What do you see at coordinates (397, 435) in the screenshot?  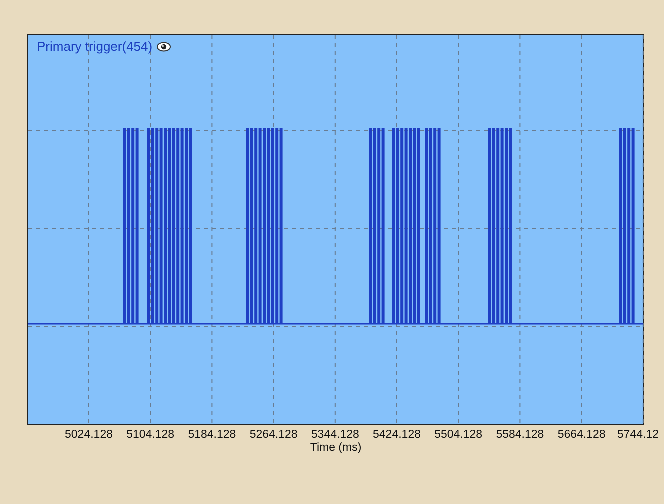 I see `tick-label: 5424.128` at bounding box center [397, 435].